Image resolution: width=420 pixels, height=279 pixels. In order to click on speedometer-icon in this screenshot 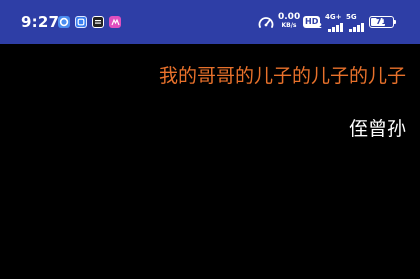, I will do `click(266, 22)`.